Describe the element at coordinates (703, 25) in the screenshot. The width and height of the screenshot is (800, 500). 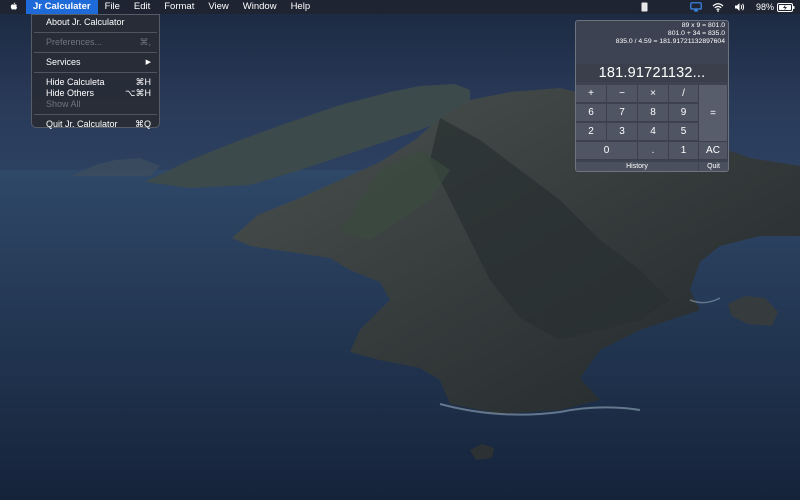
I see `history-line: 89 x 9 = 801.0` at that location.